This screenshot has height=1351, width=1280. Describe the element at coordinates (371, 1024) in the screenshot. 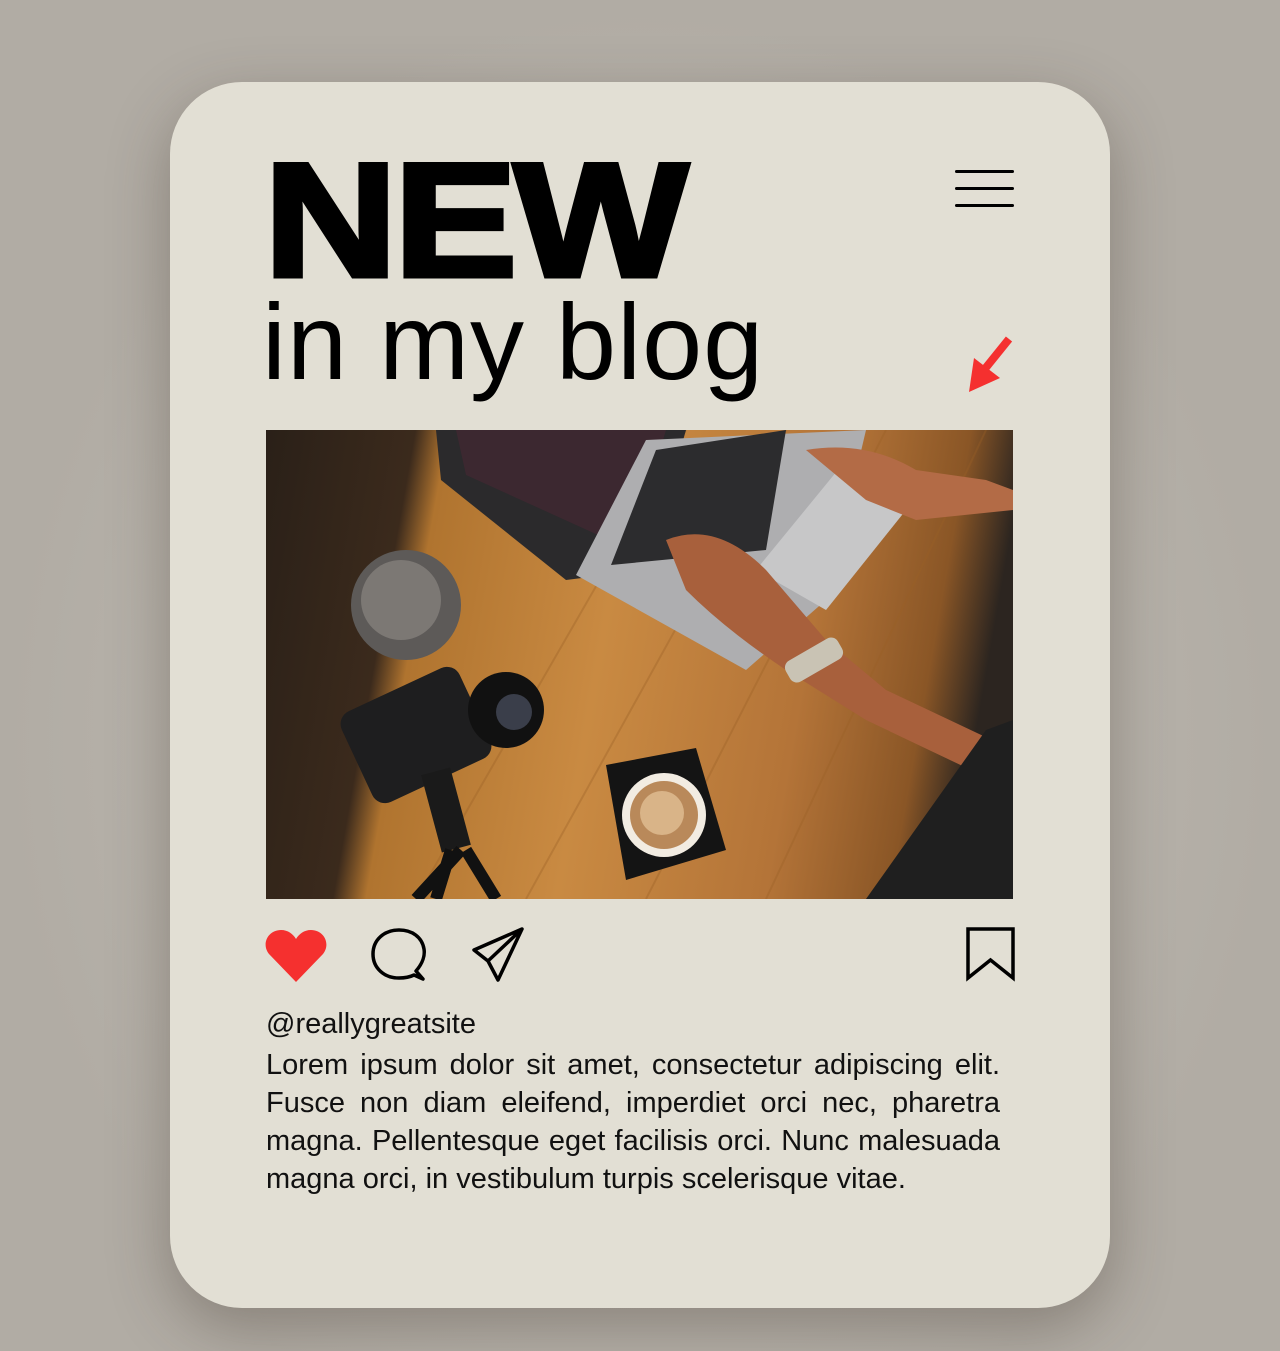

I see `account-handle: @reallygreatsite` at that location.